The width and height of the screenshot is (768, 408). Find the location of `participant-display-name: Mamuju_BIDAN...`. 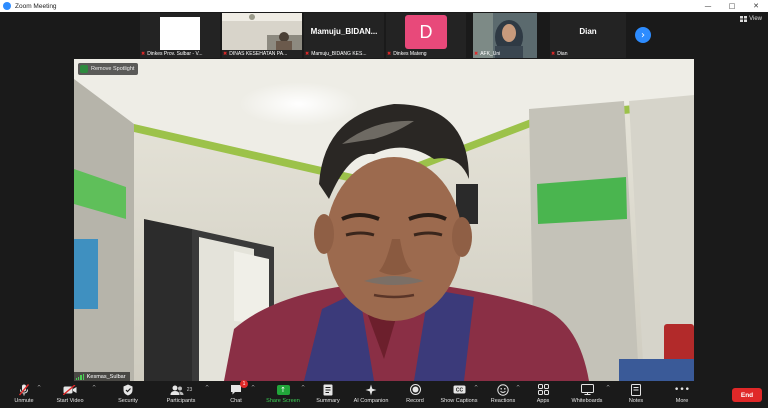

participant-display-name: Mamuju_BIDAN... is located at coordinates (344, 31).